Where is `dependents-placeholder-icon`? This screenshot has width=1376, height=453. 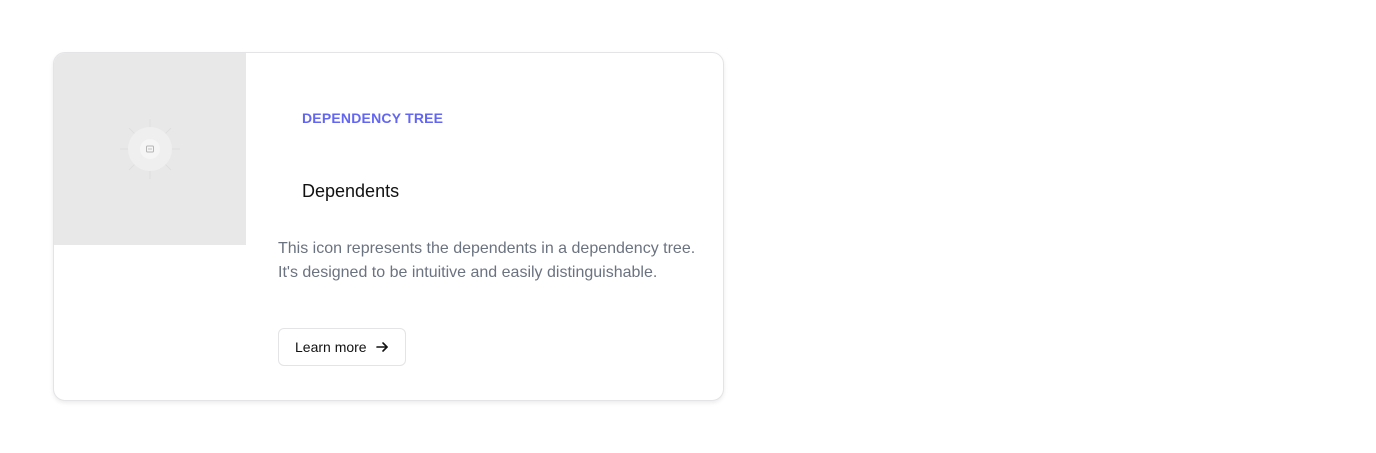 dependents-placeholder-icon is located at coordinates (150, 149).